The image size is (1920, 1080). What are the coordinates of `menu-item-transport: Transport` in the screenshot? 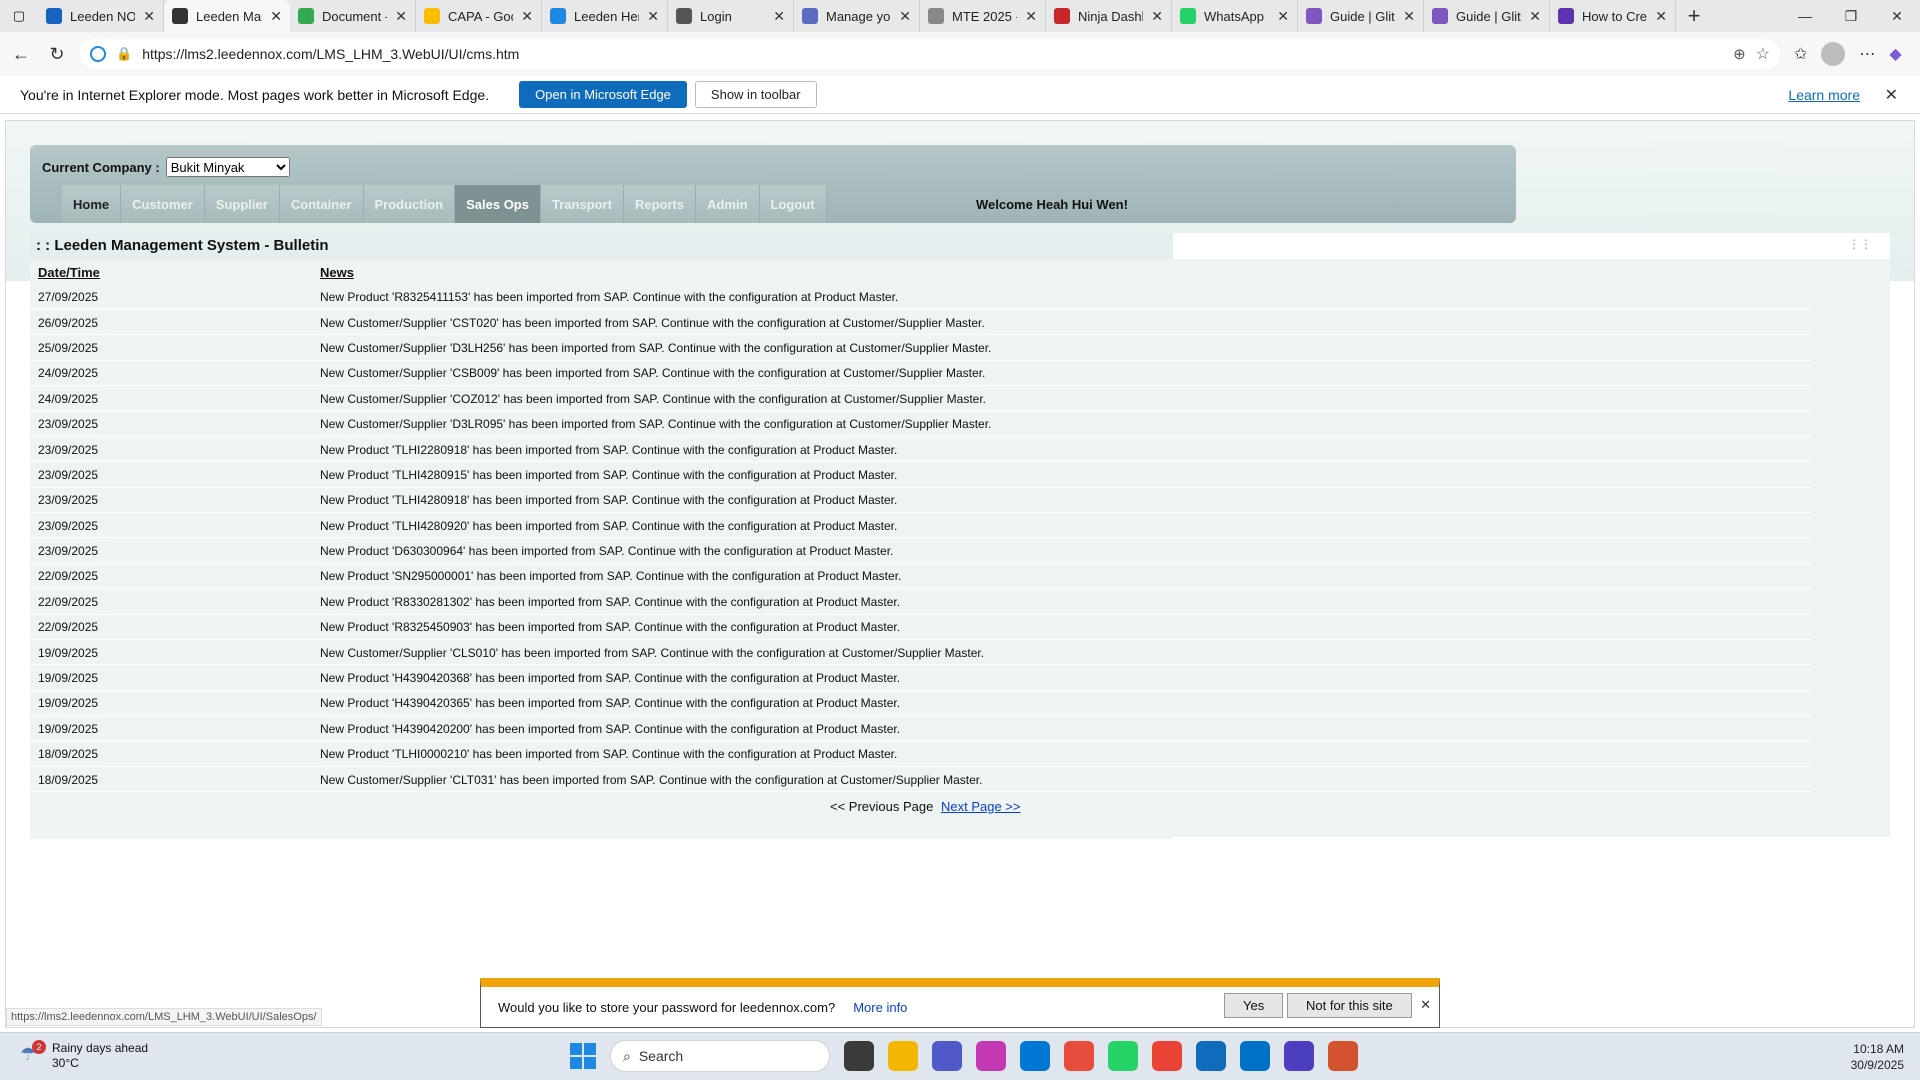 It's located at (582, 204).